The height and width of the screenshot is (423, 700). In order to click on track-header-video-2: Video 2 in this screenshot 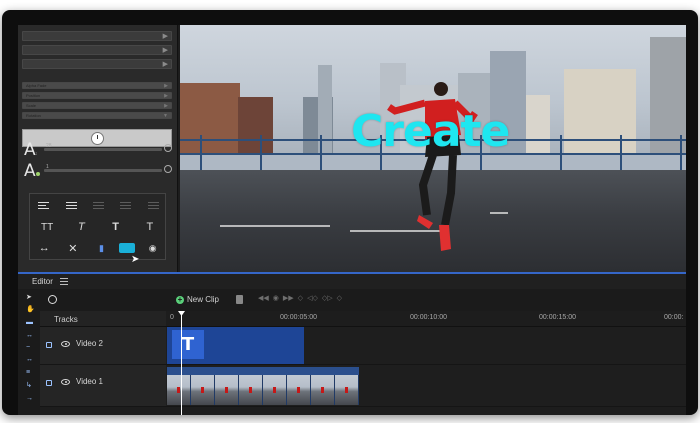, I will do `click(103, 346)`.